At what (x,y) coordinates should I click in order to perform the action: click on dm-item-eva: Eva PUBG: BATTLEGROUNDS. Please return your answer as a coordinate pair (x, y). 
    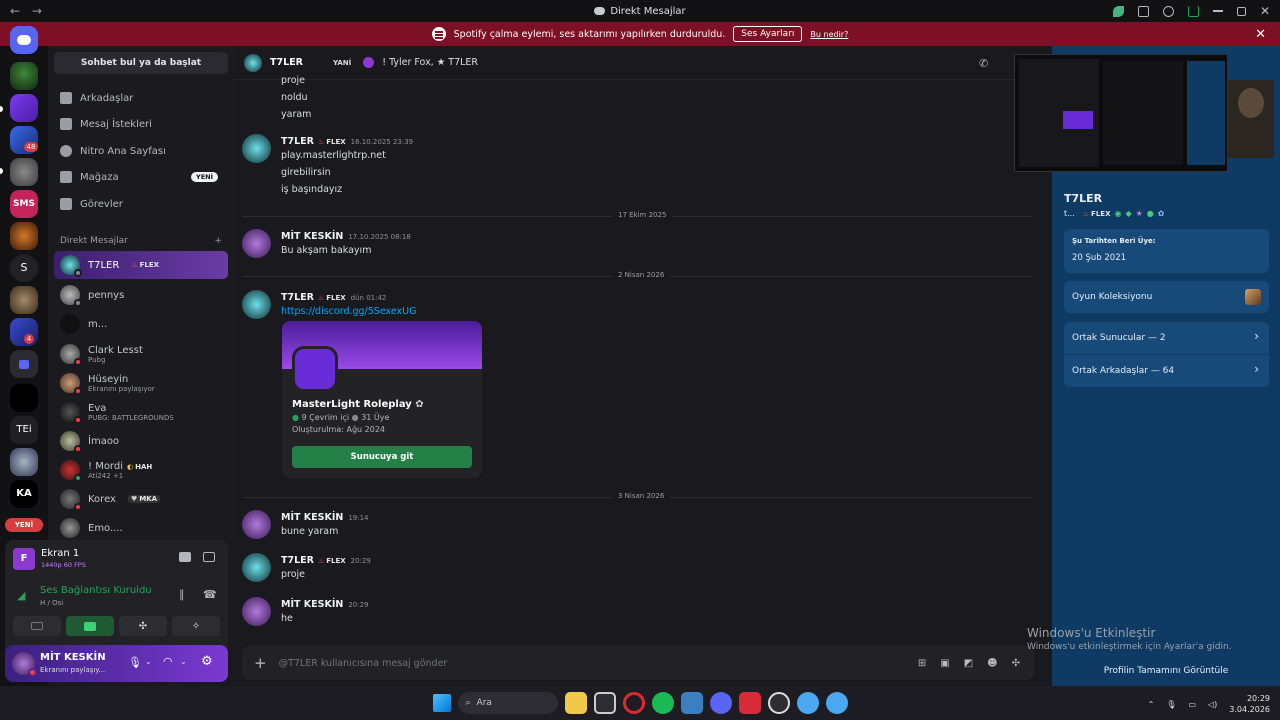
    Looking at the image, I should click on (141, 412).